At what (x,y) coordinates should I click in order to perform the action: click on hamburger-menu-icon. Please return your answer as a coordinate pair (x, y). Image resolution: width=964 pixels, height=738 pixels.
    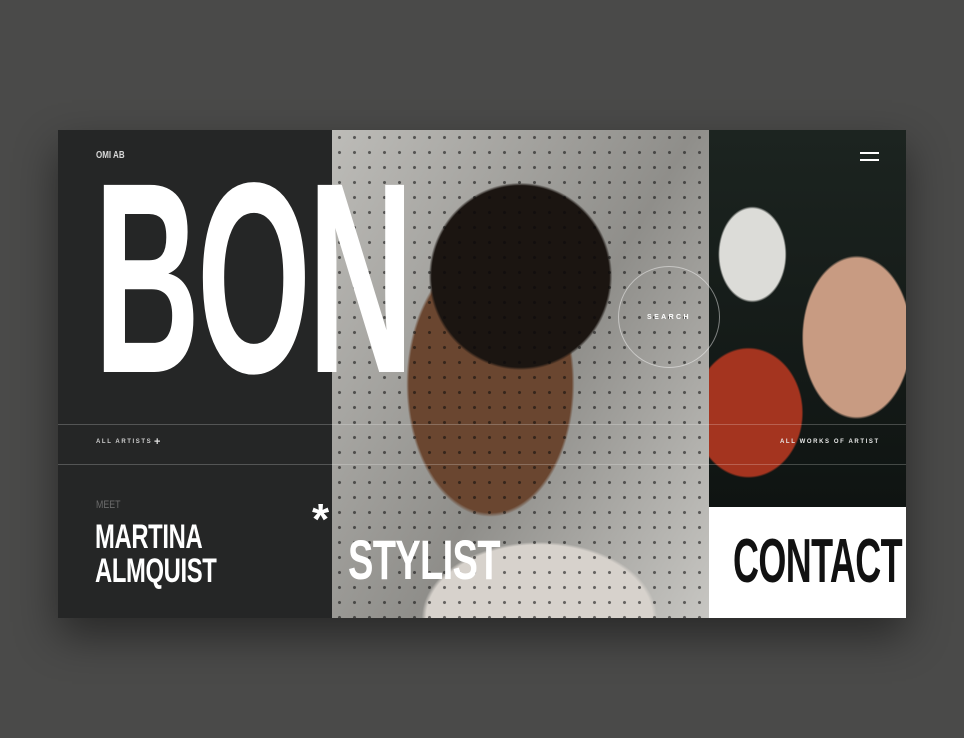
    Looking at the image, I should click on (869, 157).